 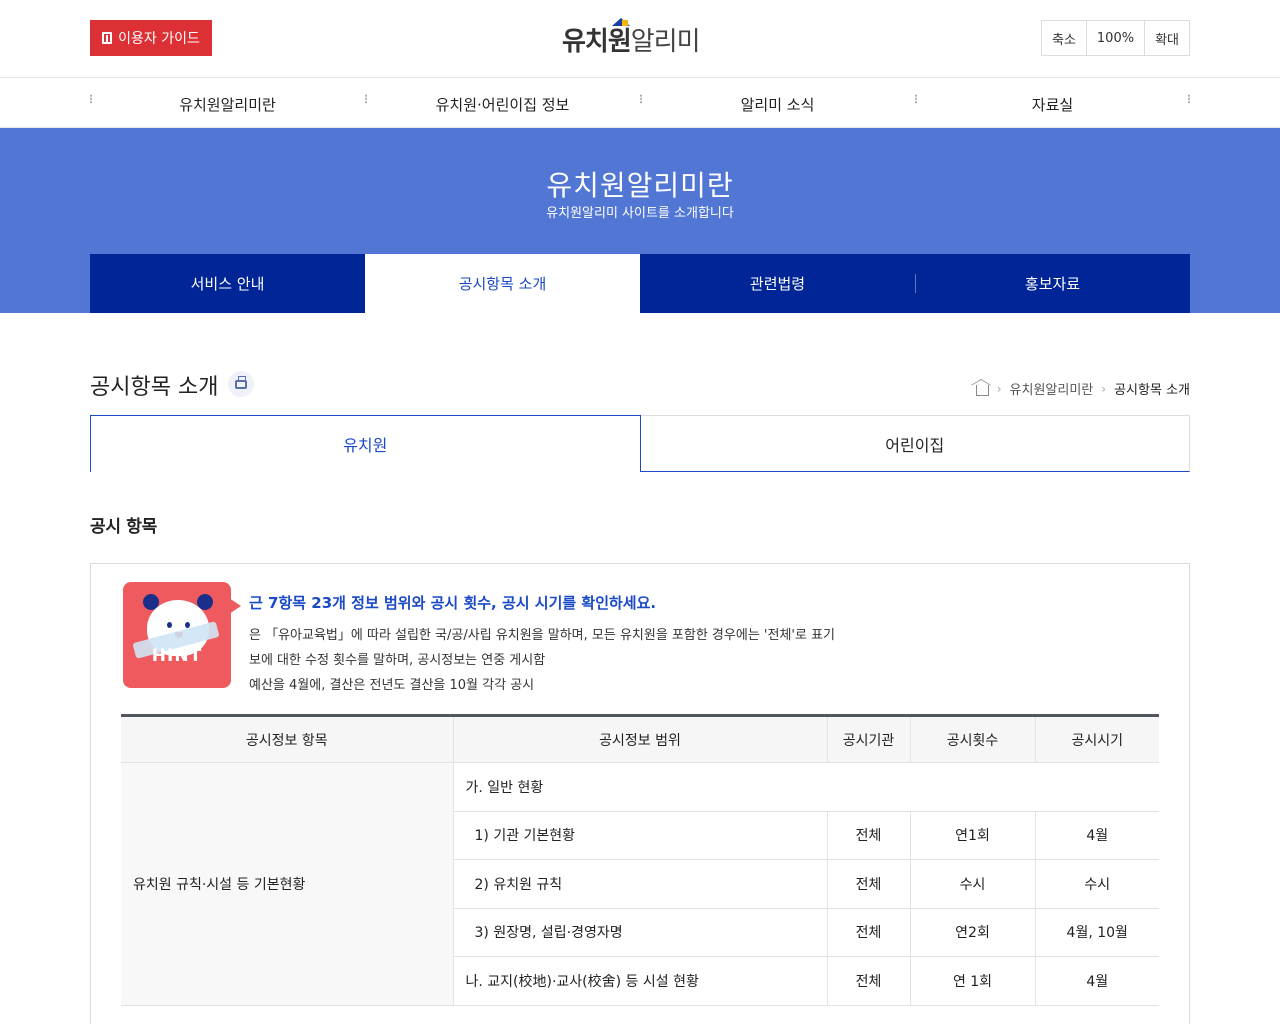 What do you see at coordinates (107, 38) in the screenshot?
I see `book-icon` at bounding box center [107, 38].